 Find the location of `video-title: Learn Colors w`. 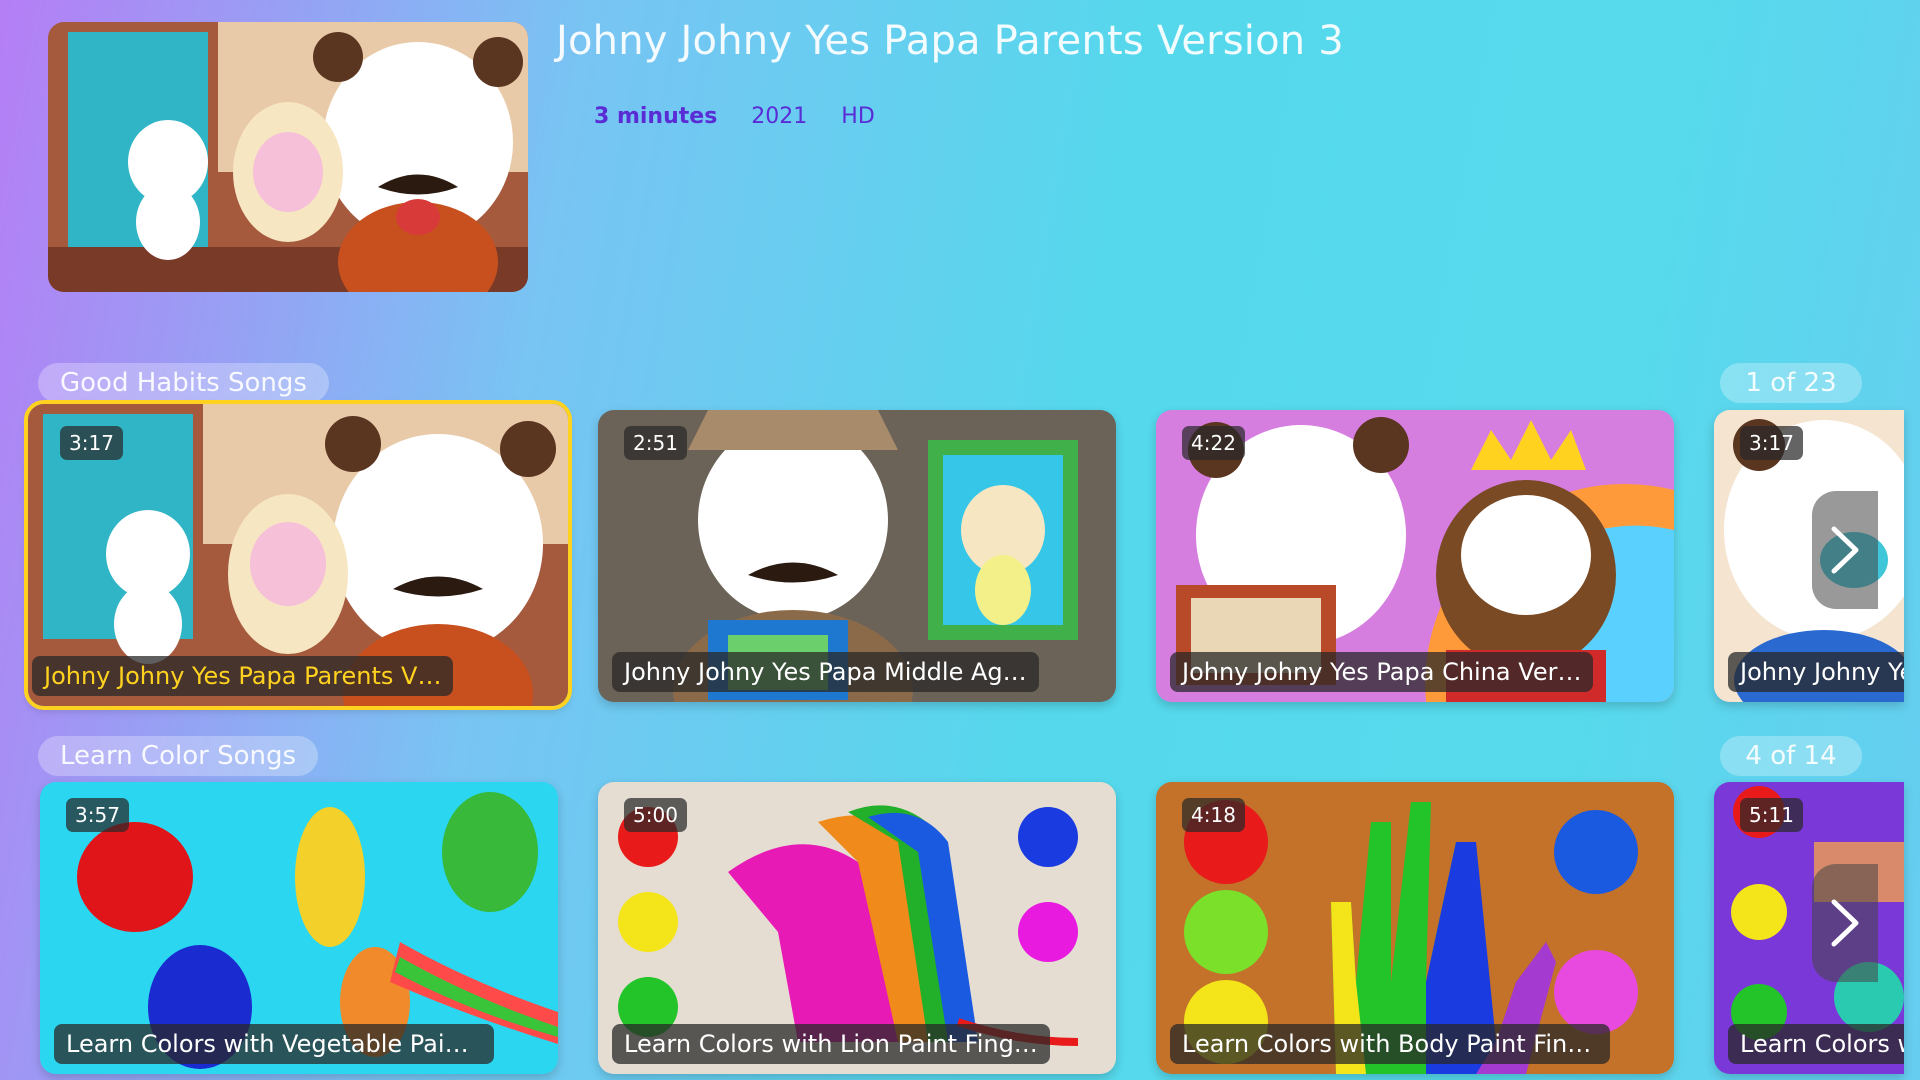

video-title: Learn Colors w is located at coordinates (1816, 1044).